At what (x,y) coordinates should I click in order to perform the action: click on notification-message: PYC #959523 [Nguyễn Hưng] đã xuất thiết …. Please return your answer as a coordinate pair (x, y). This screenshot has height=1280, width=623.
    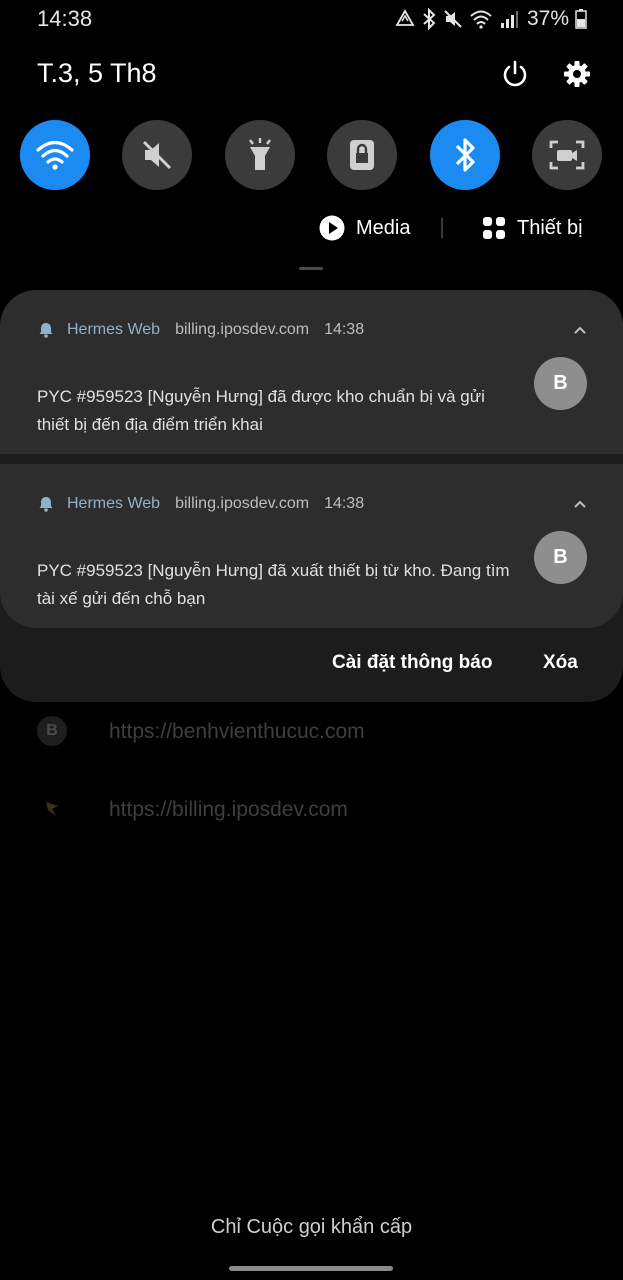
    Looking at the image, I should click on (273, 584).